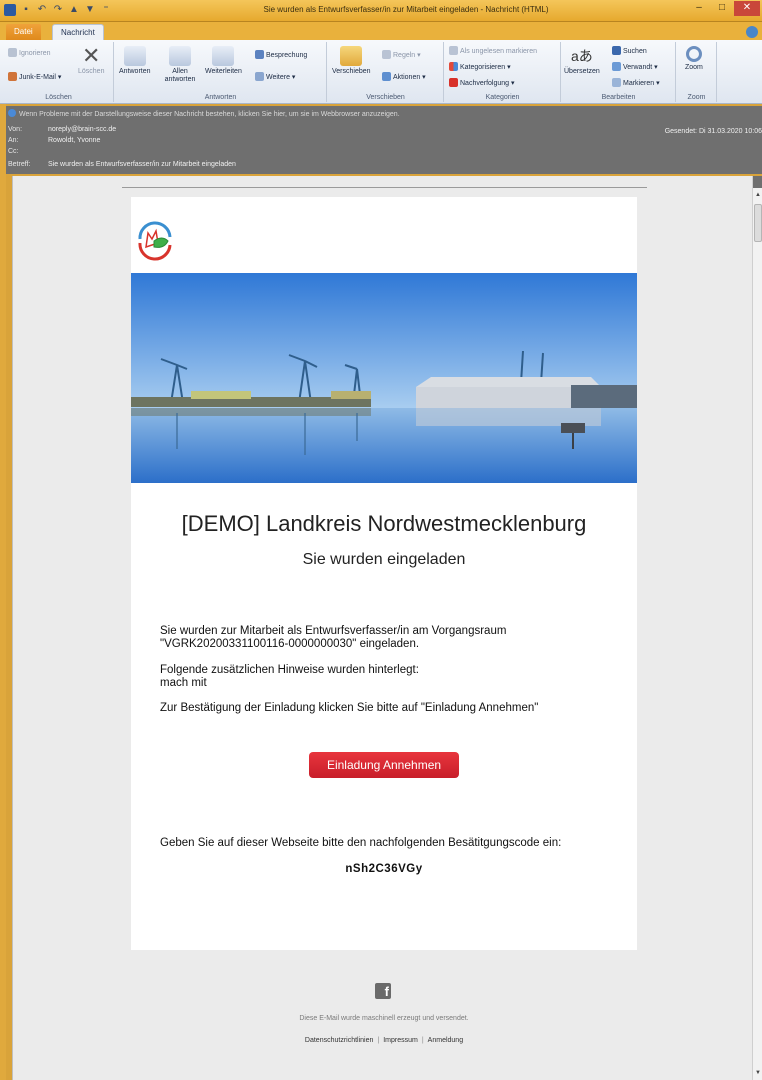  I want to click on kategorisieren-button: Kategorisieren ▾, so click(480, 66).